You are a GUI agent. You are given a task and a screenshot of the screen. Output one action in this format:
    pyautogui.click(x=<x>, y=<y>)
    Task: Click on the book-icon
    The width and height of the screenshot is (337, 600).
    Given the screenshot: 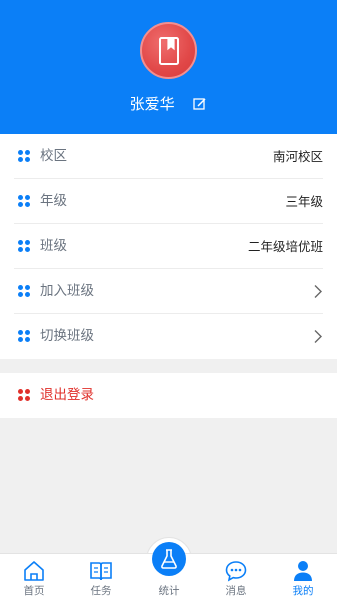 What is the action you would take?
    pyautogui.click(x=101, y=571)
    